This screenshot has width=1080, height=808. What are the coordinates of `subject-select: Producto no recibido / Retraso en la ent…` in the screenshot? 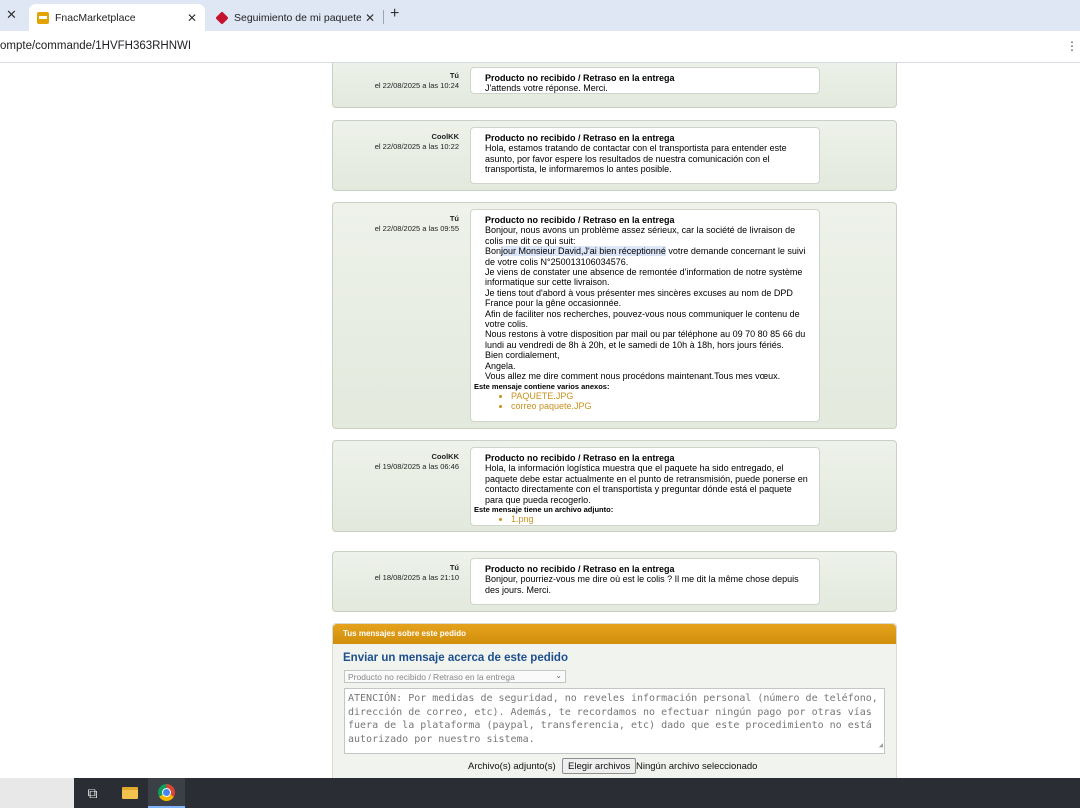 It's located at (455, 676).